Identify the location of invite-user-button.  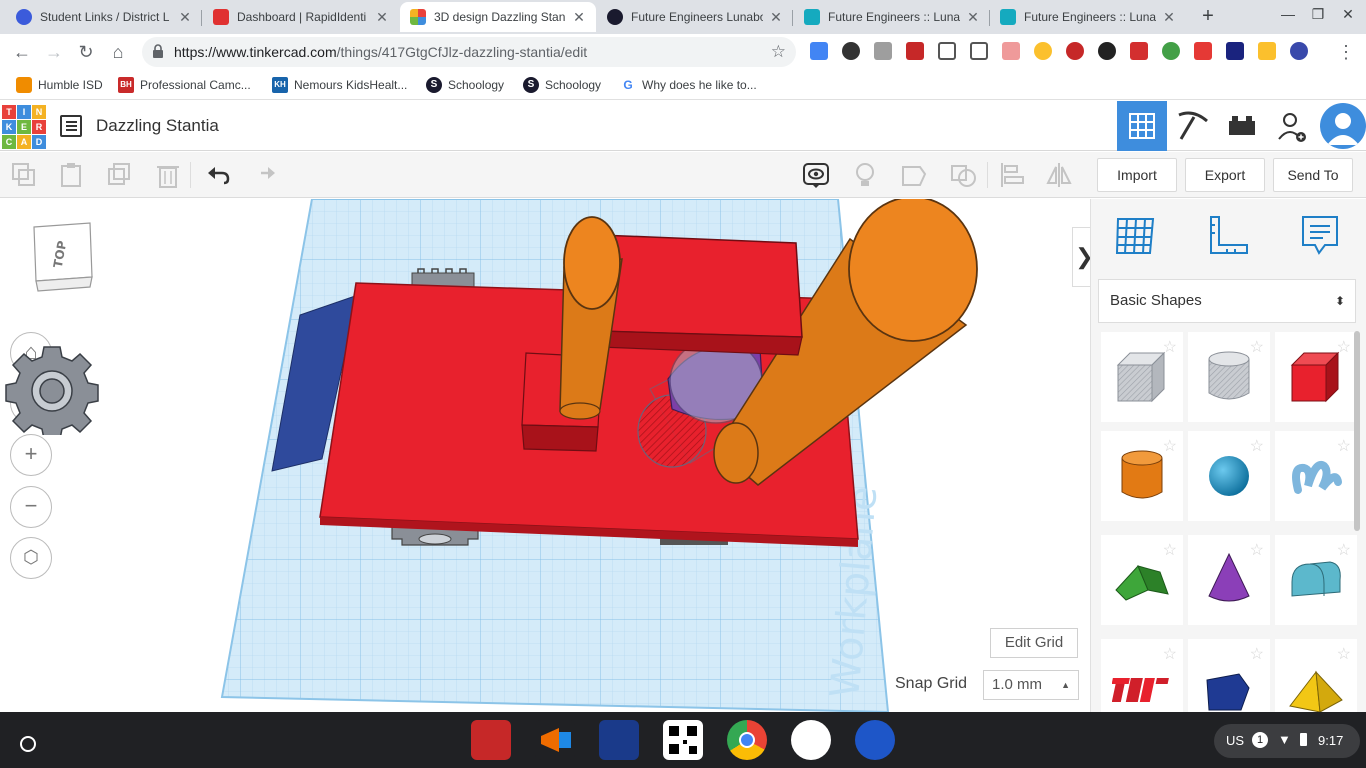
(1292, 126).